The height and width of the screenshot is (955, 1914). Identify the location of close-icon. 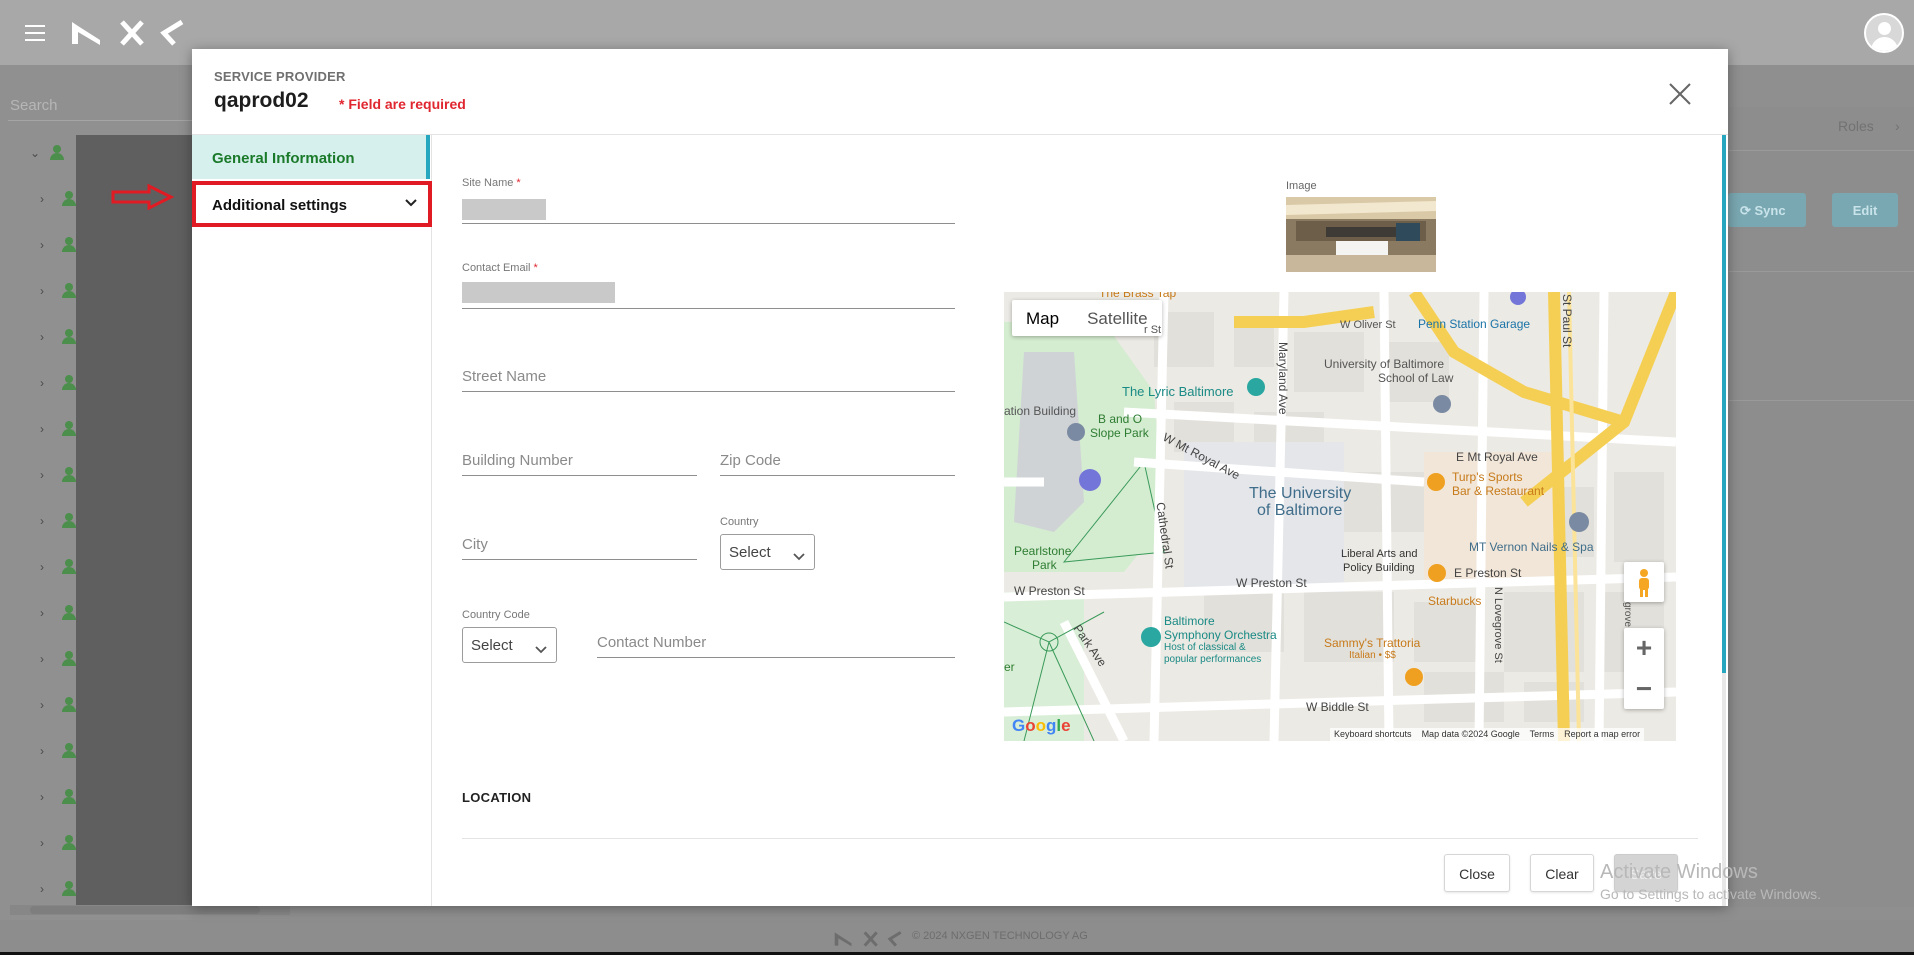
(1680, 94).